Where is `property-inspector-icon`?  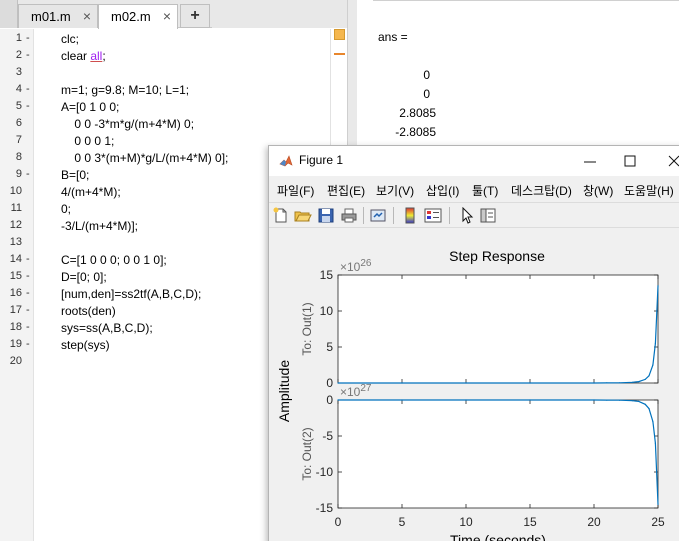 property-inspector-icon is located at coordinates (488, 215).